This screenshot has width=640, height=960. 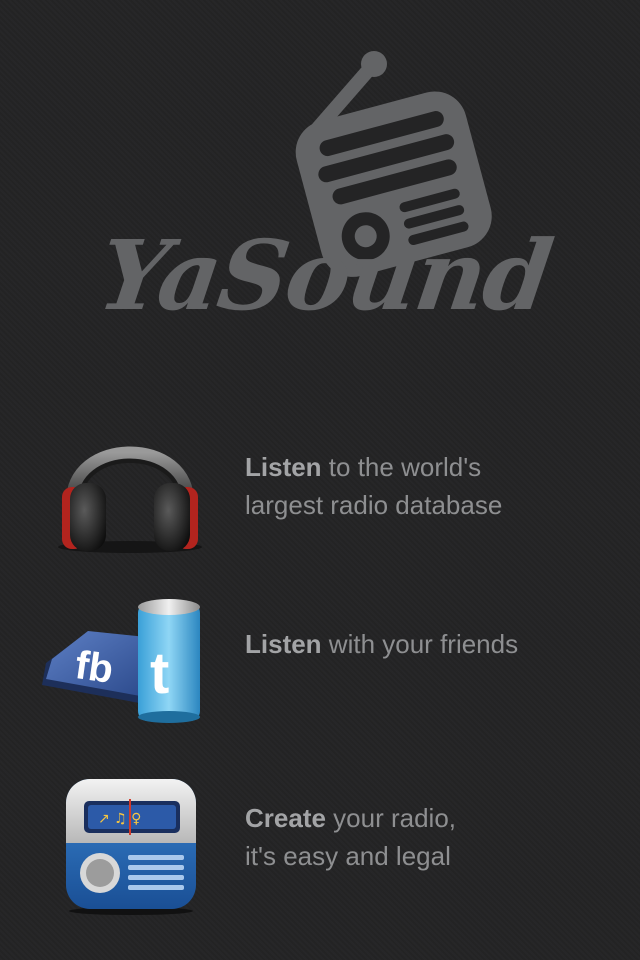 I want to click on feature-line2: largest radio database, so click(x=374, y=505).